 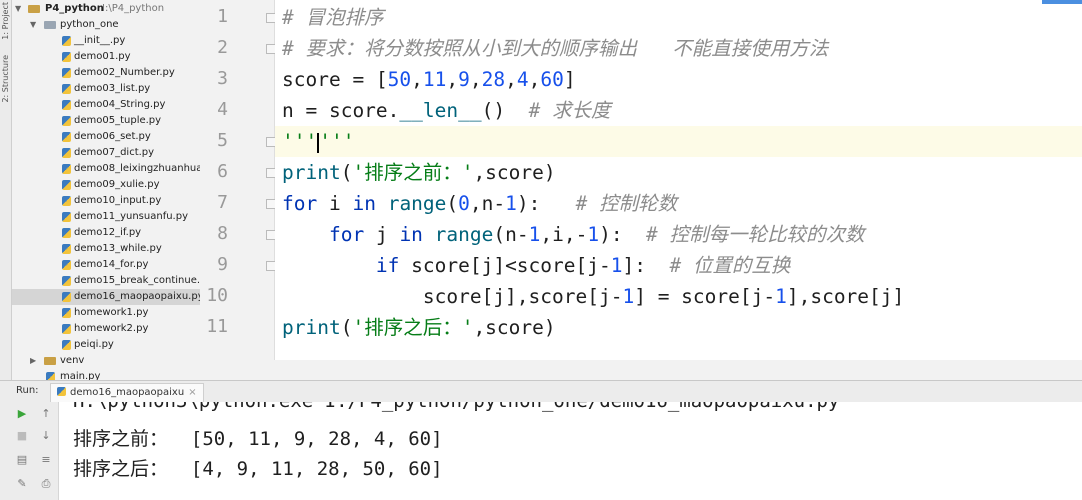 What do you see at coordinates (89, 24) in the screenshot?
I see `folder-name: python_one` at bounding box center [89, 24].